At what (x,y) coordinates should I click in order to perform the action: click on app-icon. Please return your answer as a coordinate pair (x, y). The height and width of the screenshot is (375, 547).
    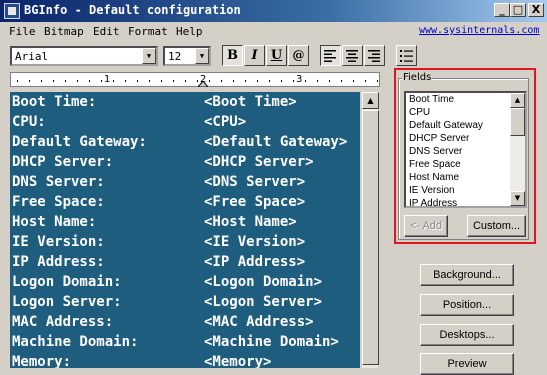
    Looking at the image, I should click on (12, 11).